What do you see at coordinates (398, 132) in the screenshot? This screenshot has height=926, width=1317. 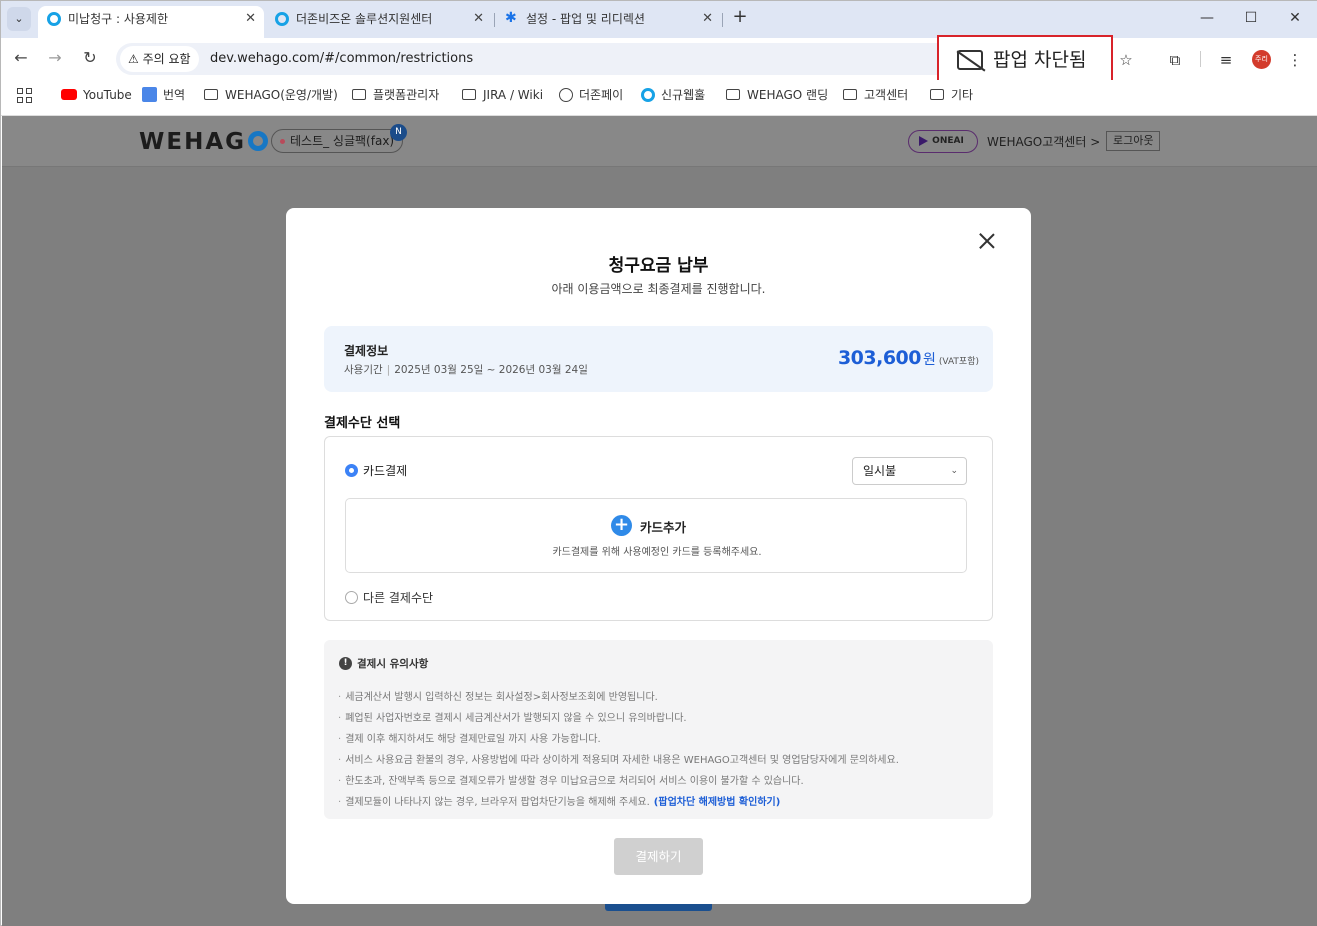 I see `new-badge: N` at bounding box center [398, 132].